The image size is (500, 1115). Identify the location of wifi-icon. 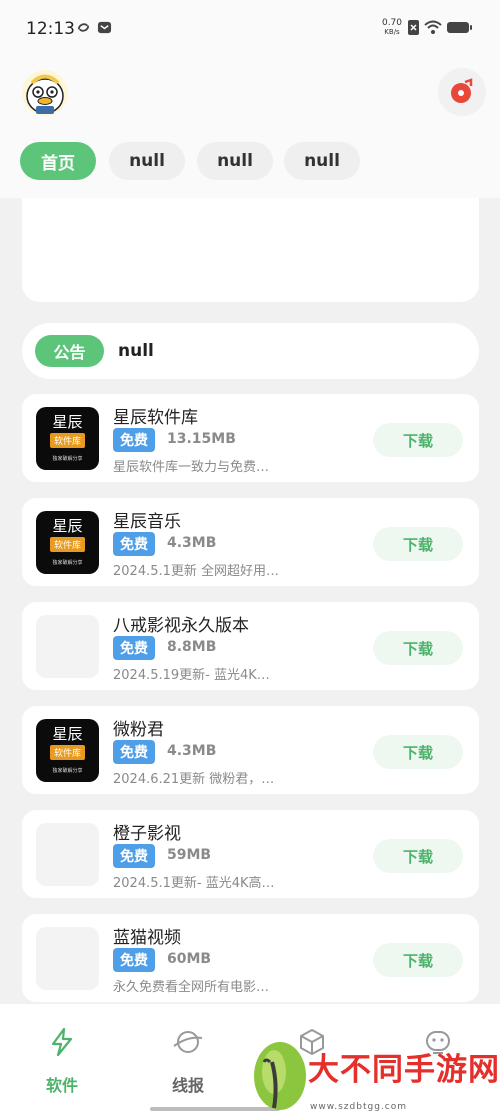
(433, 27).